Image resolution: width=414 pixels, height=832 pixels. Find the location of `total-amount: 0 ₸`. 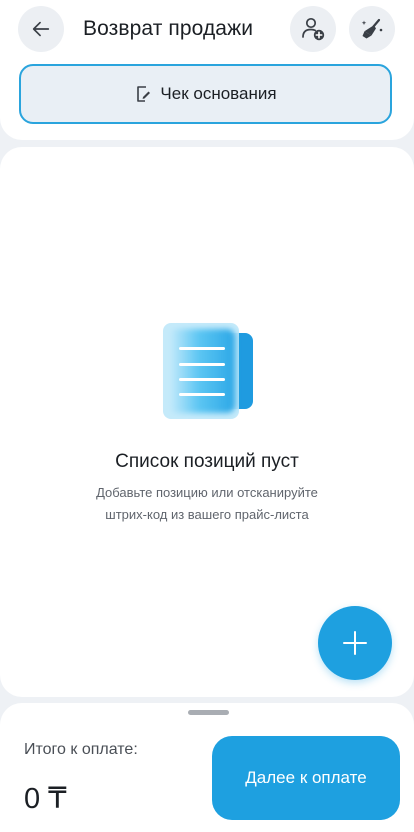

total-amount: 0 ₸ is located at coordinates (45, 799).